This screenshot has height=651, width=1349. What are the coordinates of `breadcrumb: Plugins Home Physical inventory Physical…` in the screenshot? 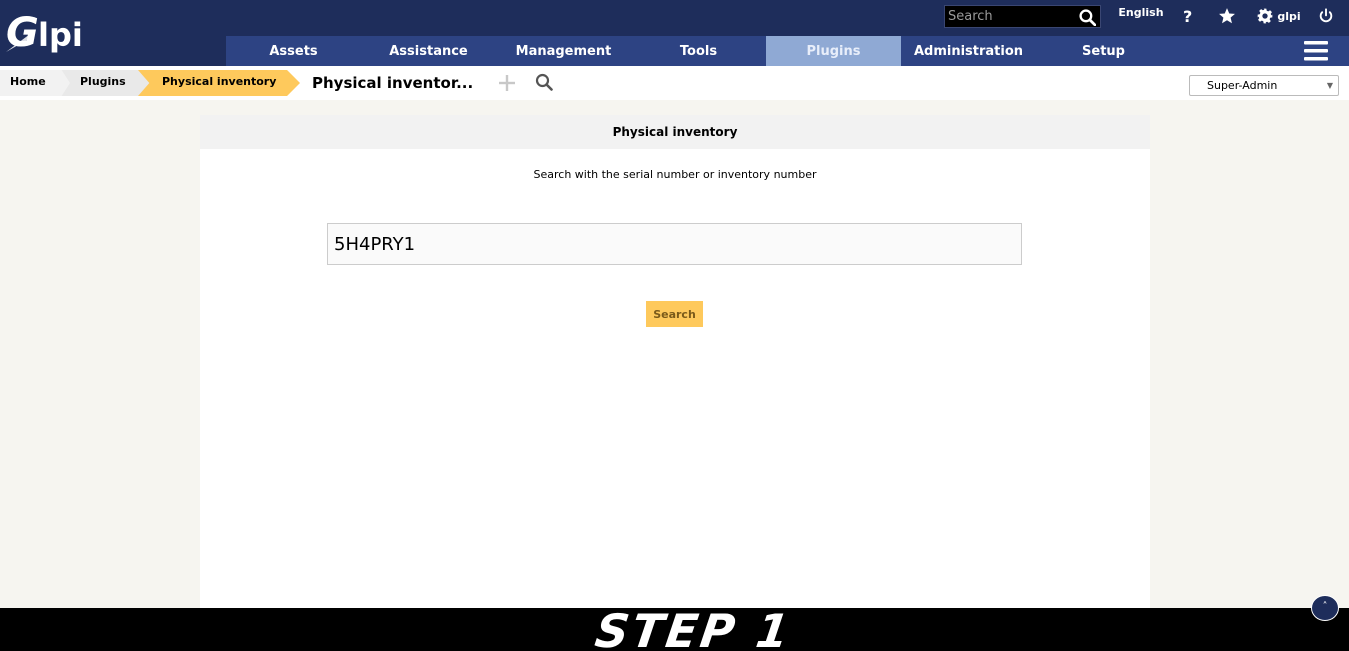 It's located at (674, 83).